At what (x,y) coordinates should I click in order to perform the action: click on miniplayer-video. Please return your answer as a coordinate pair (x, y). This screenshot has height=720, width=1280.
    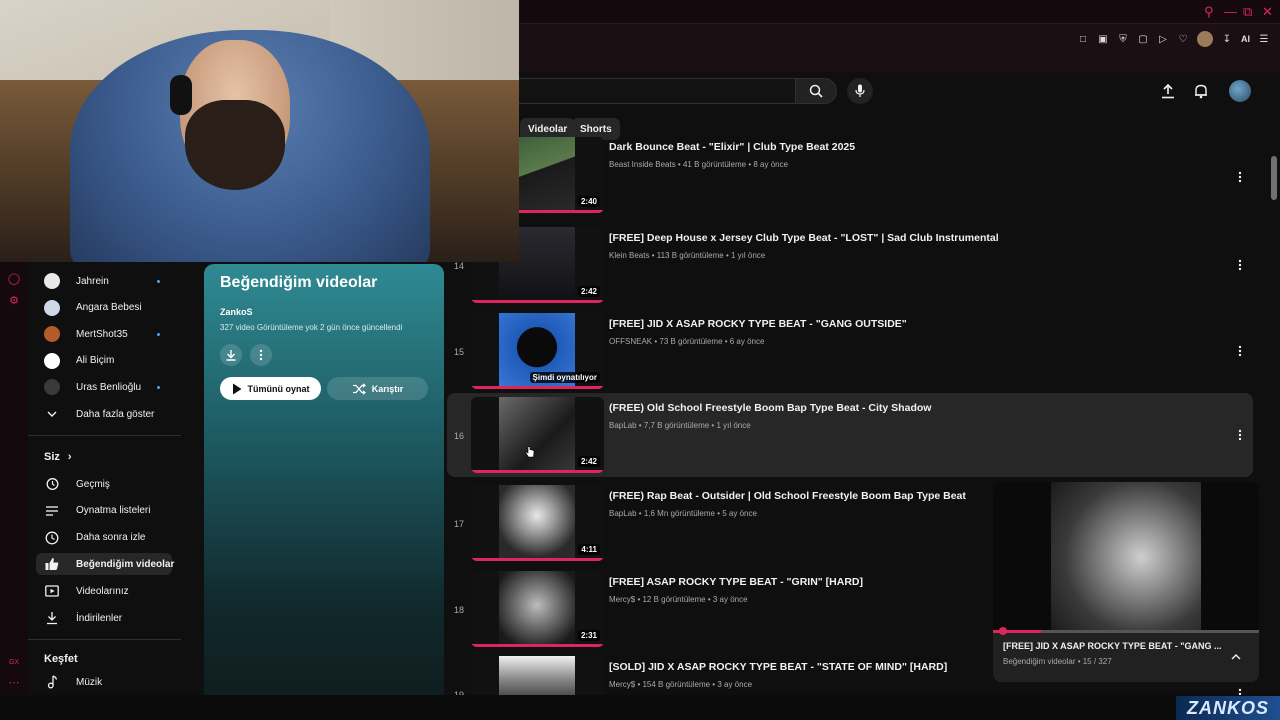
    Looking at the image, I should click on (1126, 557).